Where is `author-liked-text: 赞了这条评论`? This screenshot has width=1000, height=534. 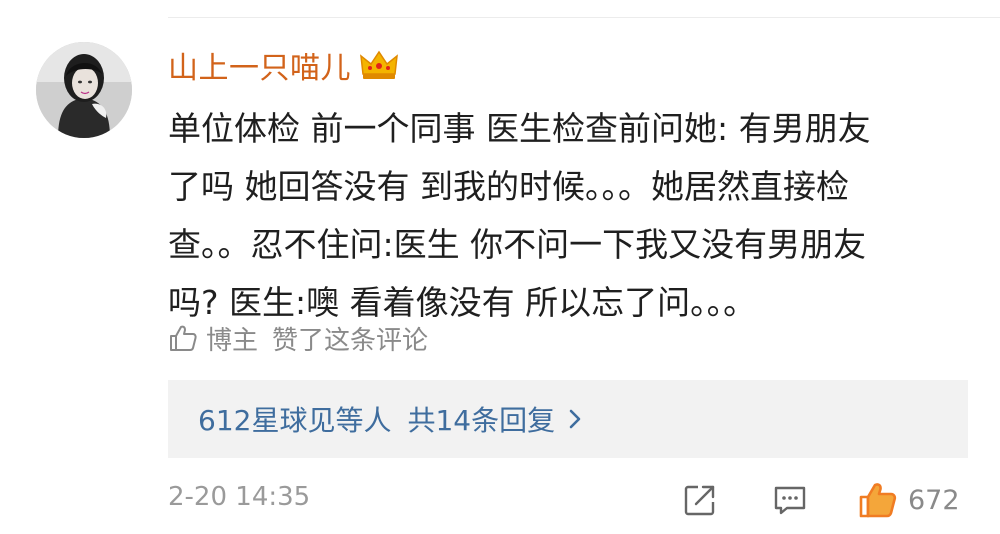
author-liked-text: 赞了这条评论 is located at coordinates (350, 340).